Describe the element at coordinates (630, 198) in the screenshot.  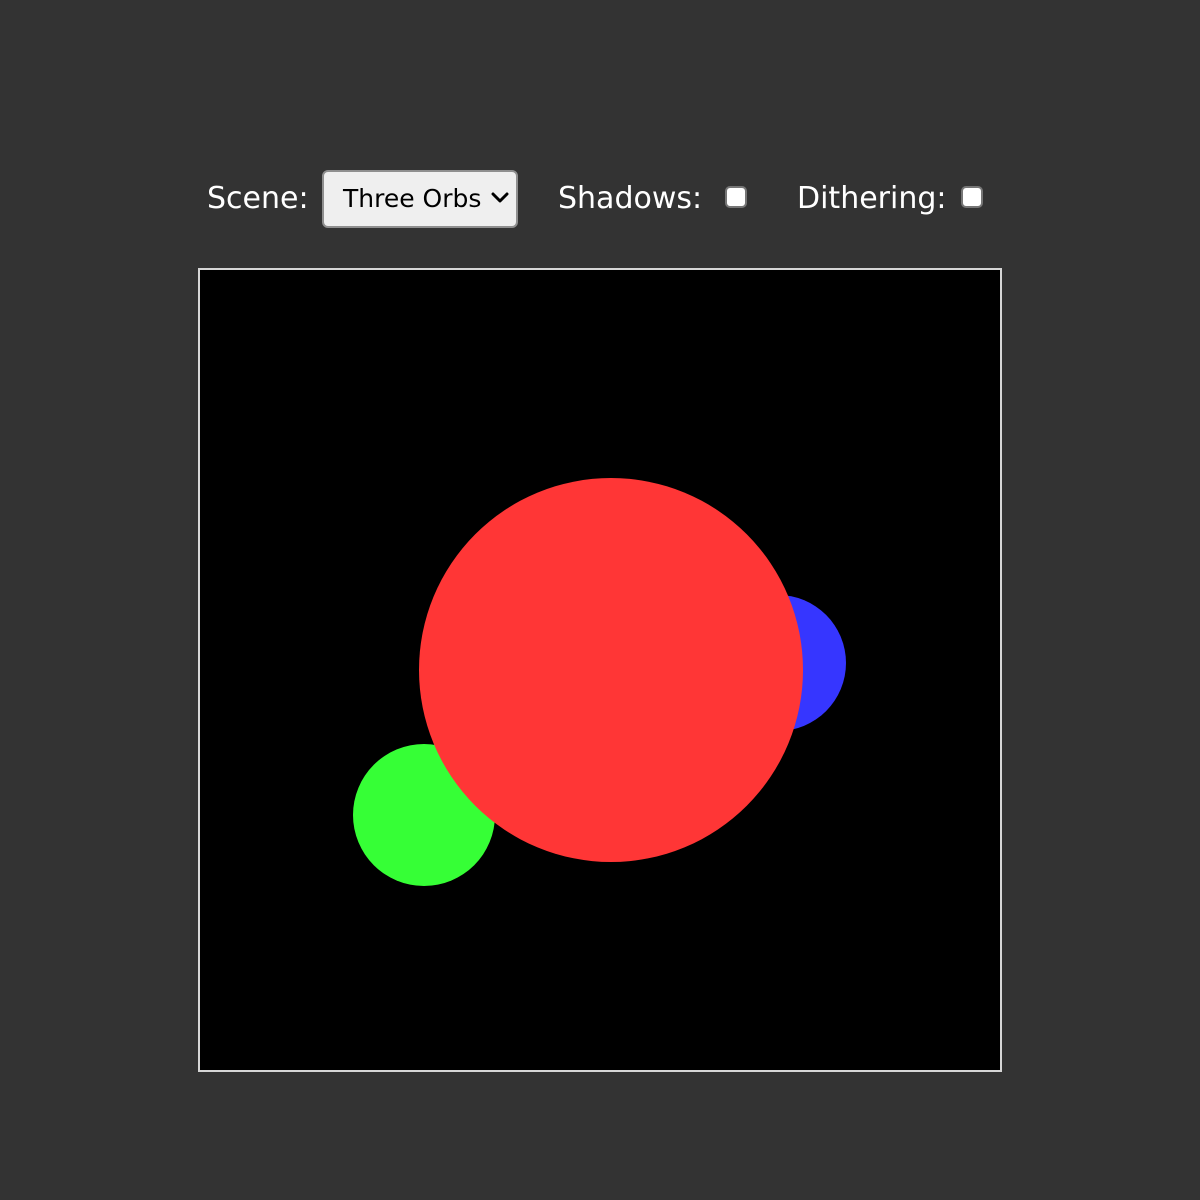
I see `shadows-label: Shadows:` at that location.